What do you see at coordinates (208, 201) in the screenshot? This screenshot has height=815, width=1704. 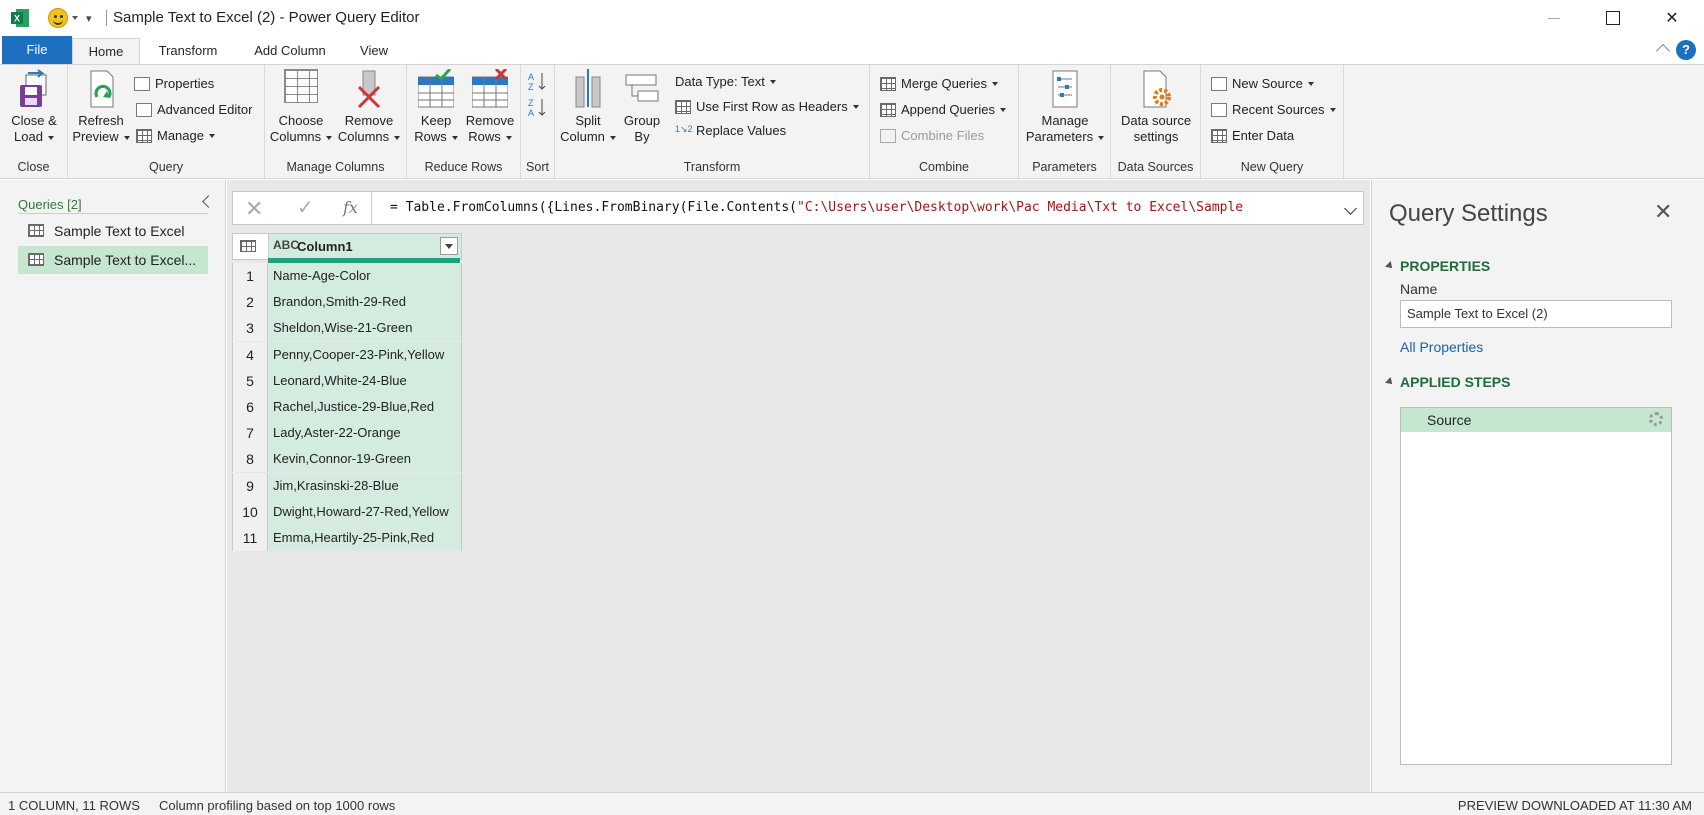 I see `collapse-queries-icon` at bounding box center [208, 201].